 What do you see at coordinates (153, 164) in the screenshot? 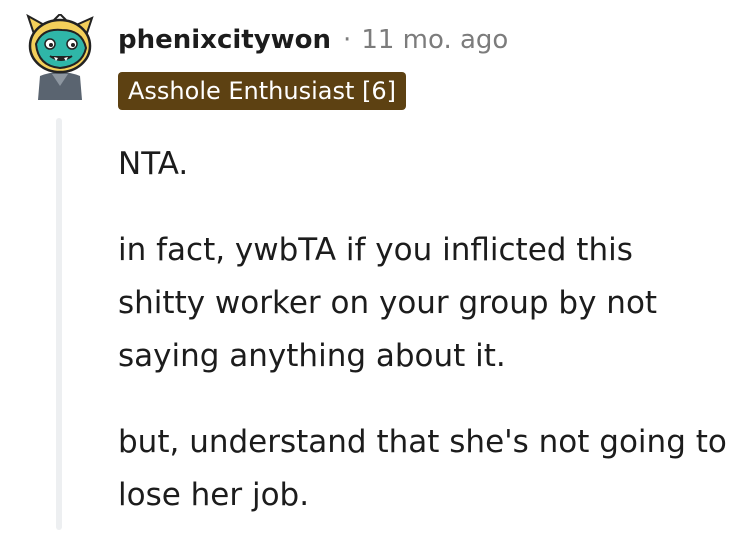
I see `comment-paragraph: NTA.` at bounding box center [153, 164].